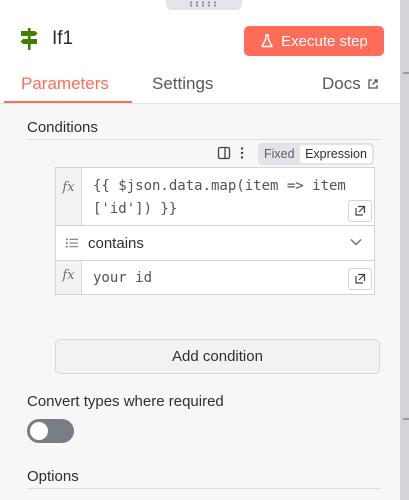  Describe the element at coordinates (224, 153) in the screenshot. I see `split-view-icon` at that location.